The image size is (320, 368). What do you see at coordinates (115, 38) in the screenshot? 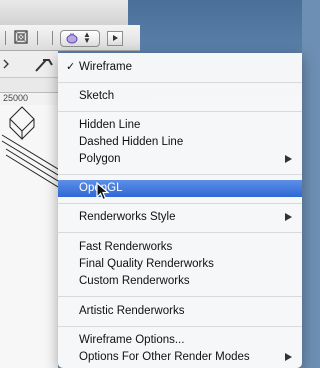
I see `play-button` at bounding box center [115, 38].